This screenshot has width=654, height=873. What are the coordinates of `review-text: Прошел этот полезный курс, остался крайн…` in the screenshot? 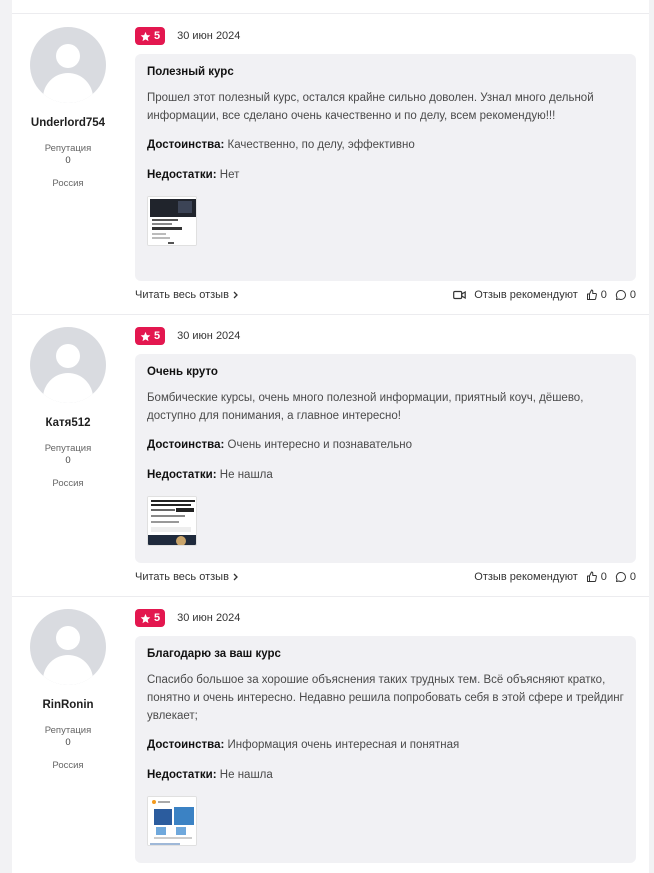 It's located at (370, 107).